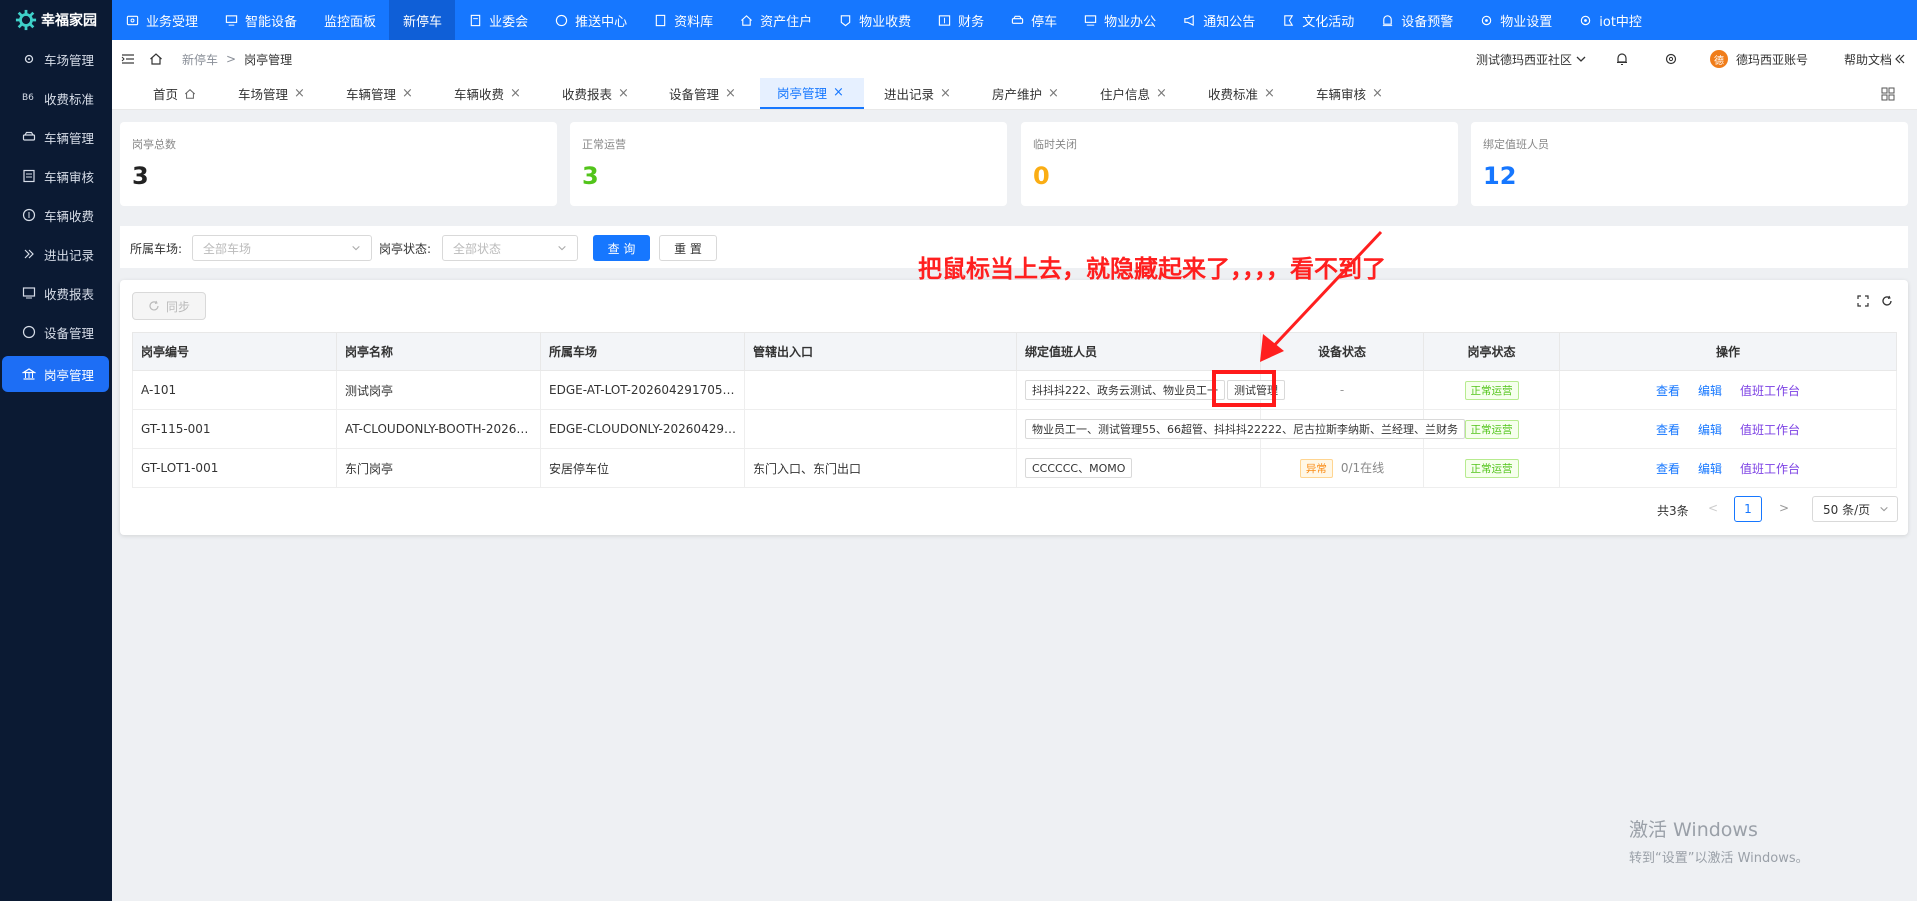  What do you see at coordinates (1025, 93) in the screenshot?
I see `tab-property-maintenance: 房产维护 ×` at bounding box center [1025, 93].